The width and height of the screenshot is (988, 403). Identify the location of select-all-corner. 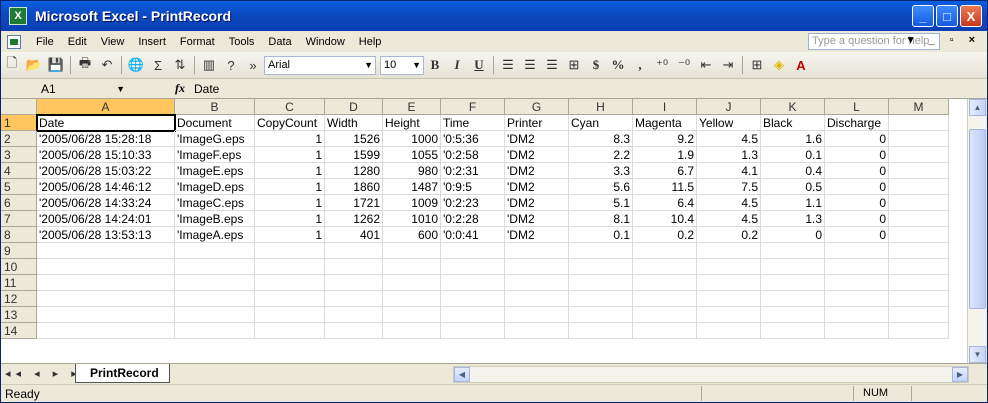
(19, 107).